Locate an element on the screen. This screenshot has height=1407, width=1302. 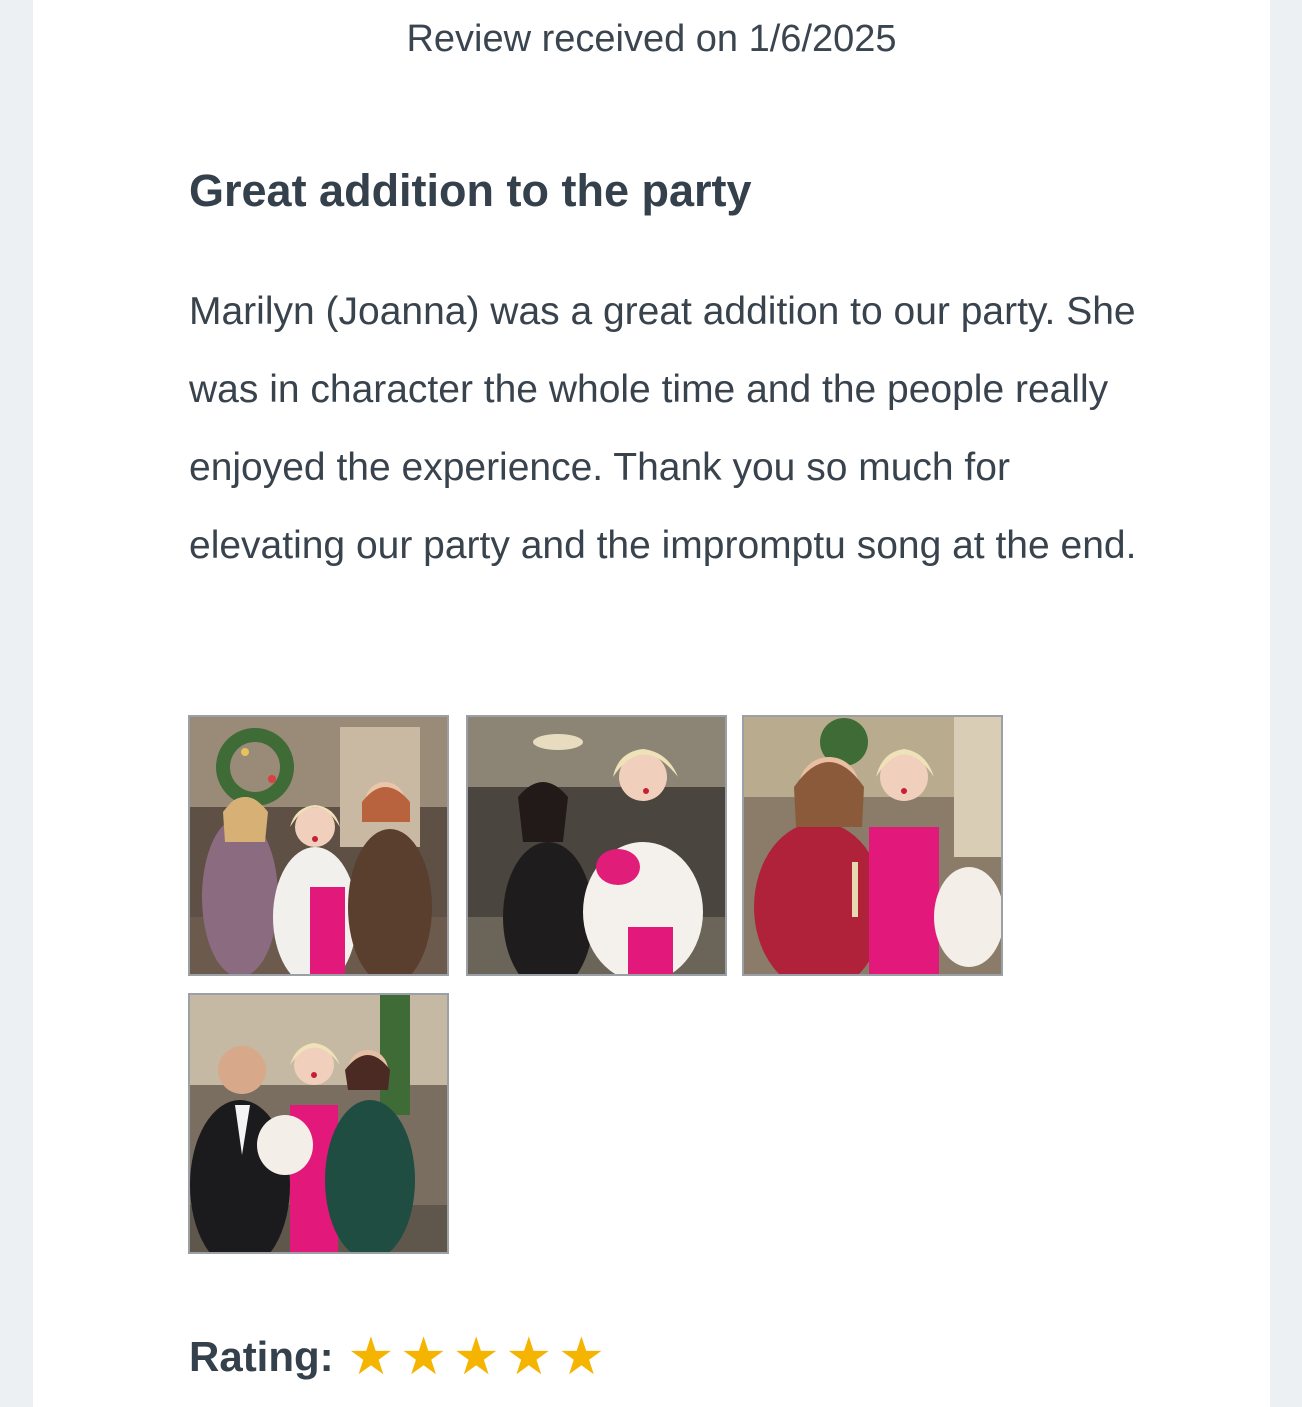
photo-group-three-women-icon is located at coordinates (318, 845).